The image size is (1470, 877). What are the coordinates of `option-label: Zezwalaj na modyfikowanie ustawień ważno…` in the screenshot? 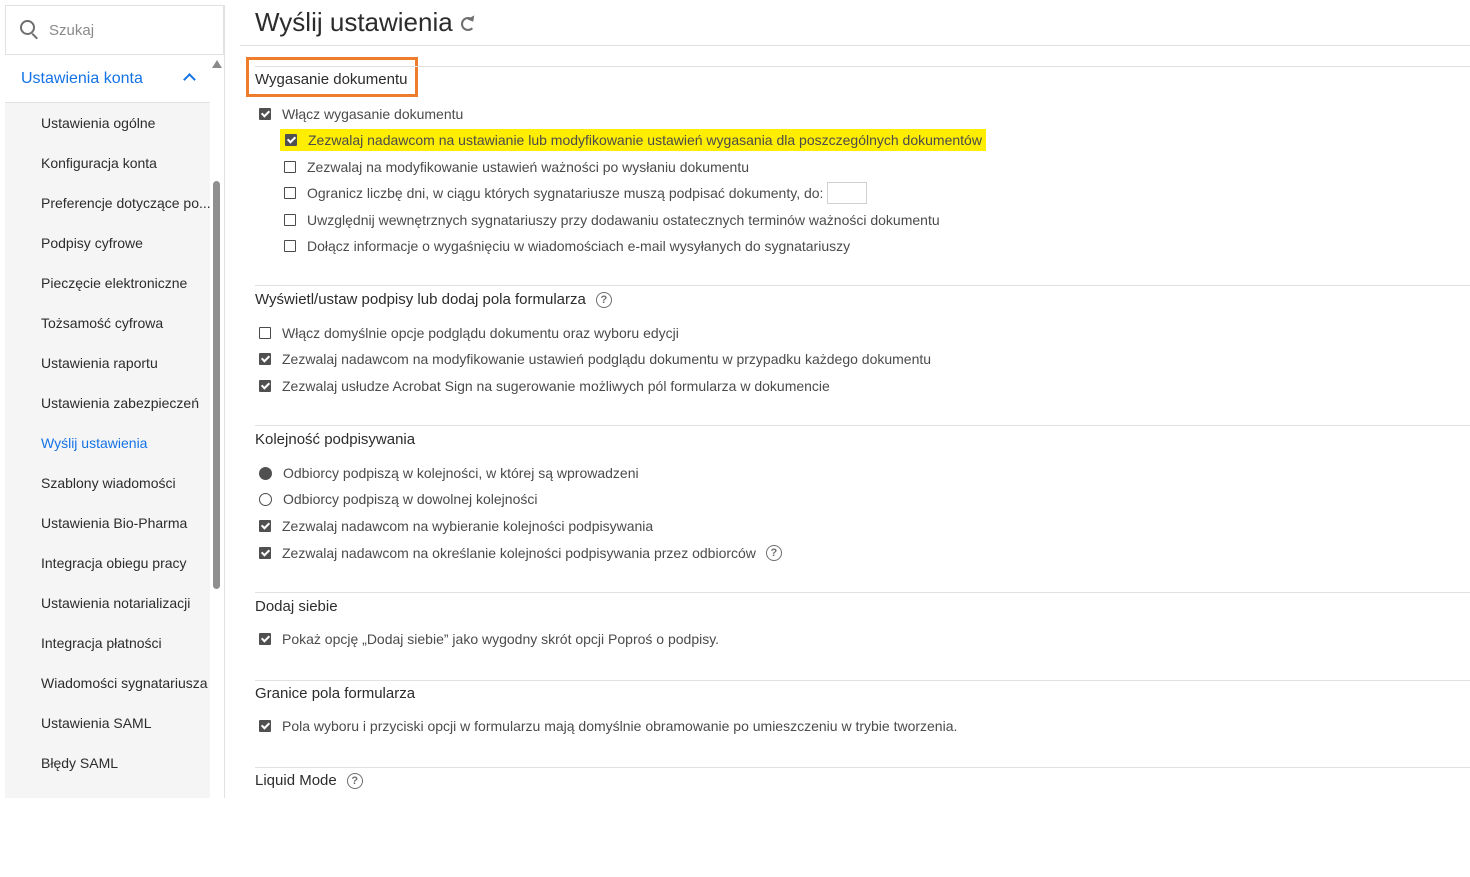 It's located at (528, 167).